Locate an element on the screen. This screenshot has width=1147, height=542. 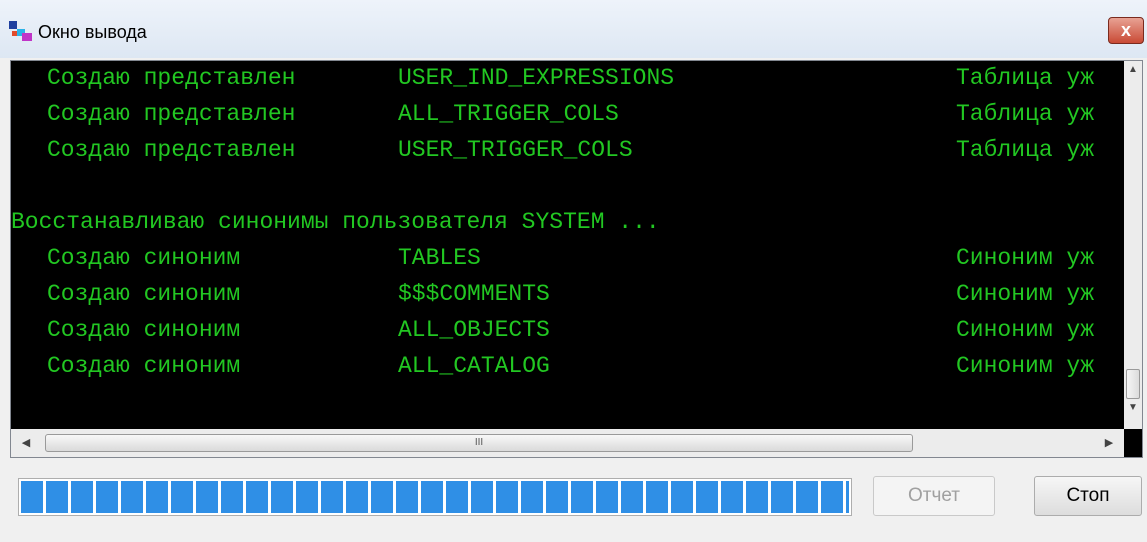
scroll-left-arrow-icon: ◀ is located at coordinates (26, 443).